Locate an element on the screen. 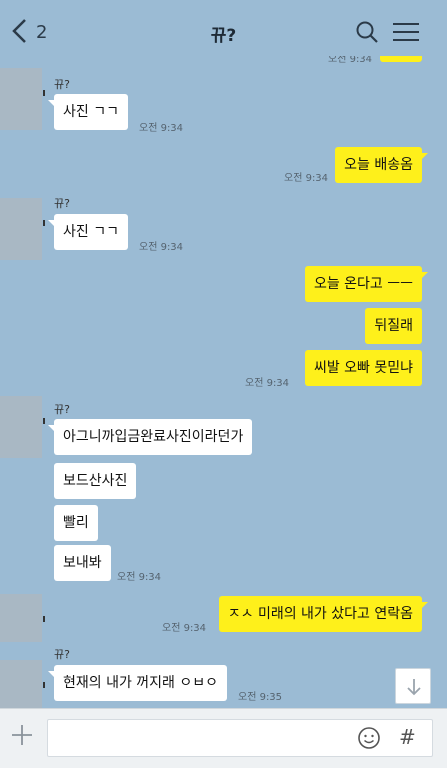 This screenshot has width=447, height=768. message-bubble-outgoing: 씨발 오빠 못믿냐 is located at coordinates (363, 368).